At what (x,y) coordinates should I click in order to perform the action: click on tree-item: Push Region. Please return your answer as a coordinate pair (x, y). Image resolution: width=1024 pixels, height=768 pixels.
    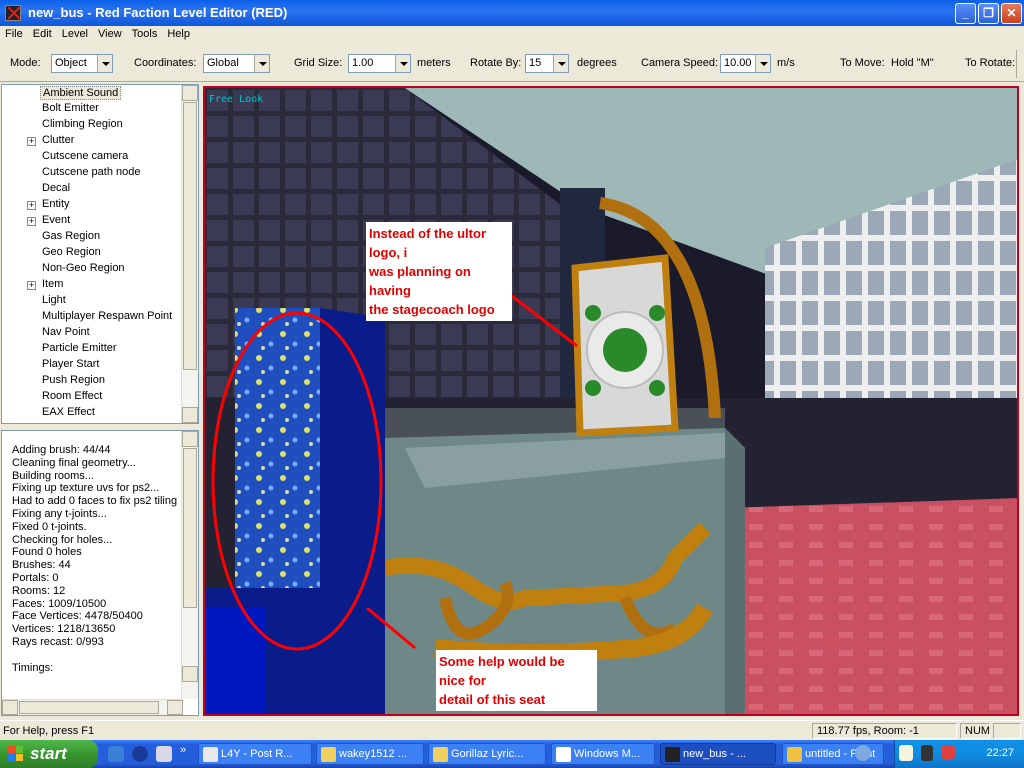
    Looking at the image, I should click on (73, 380).